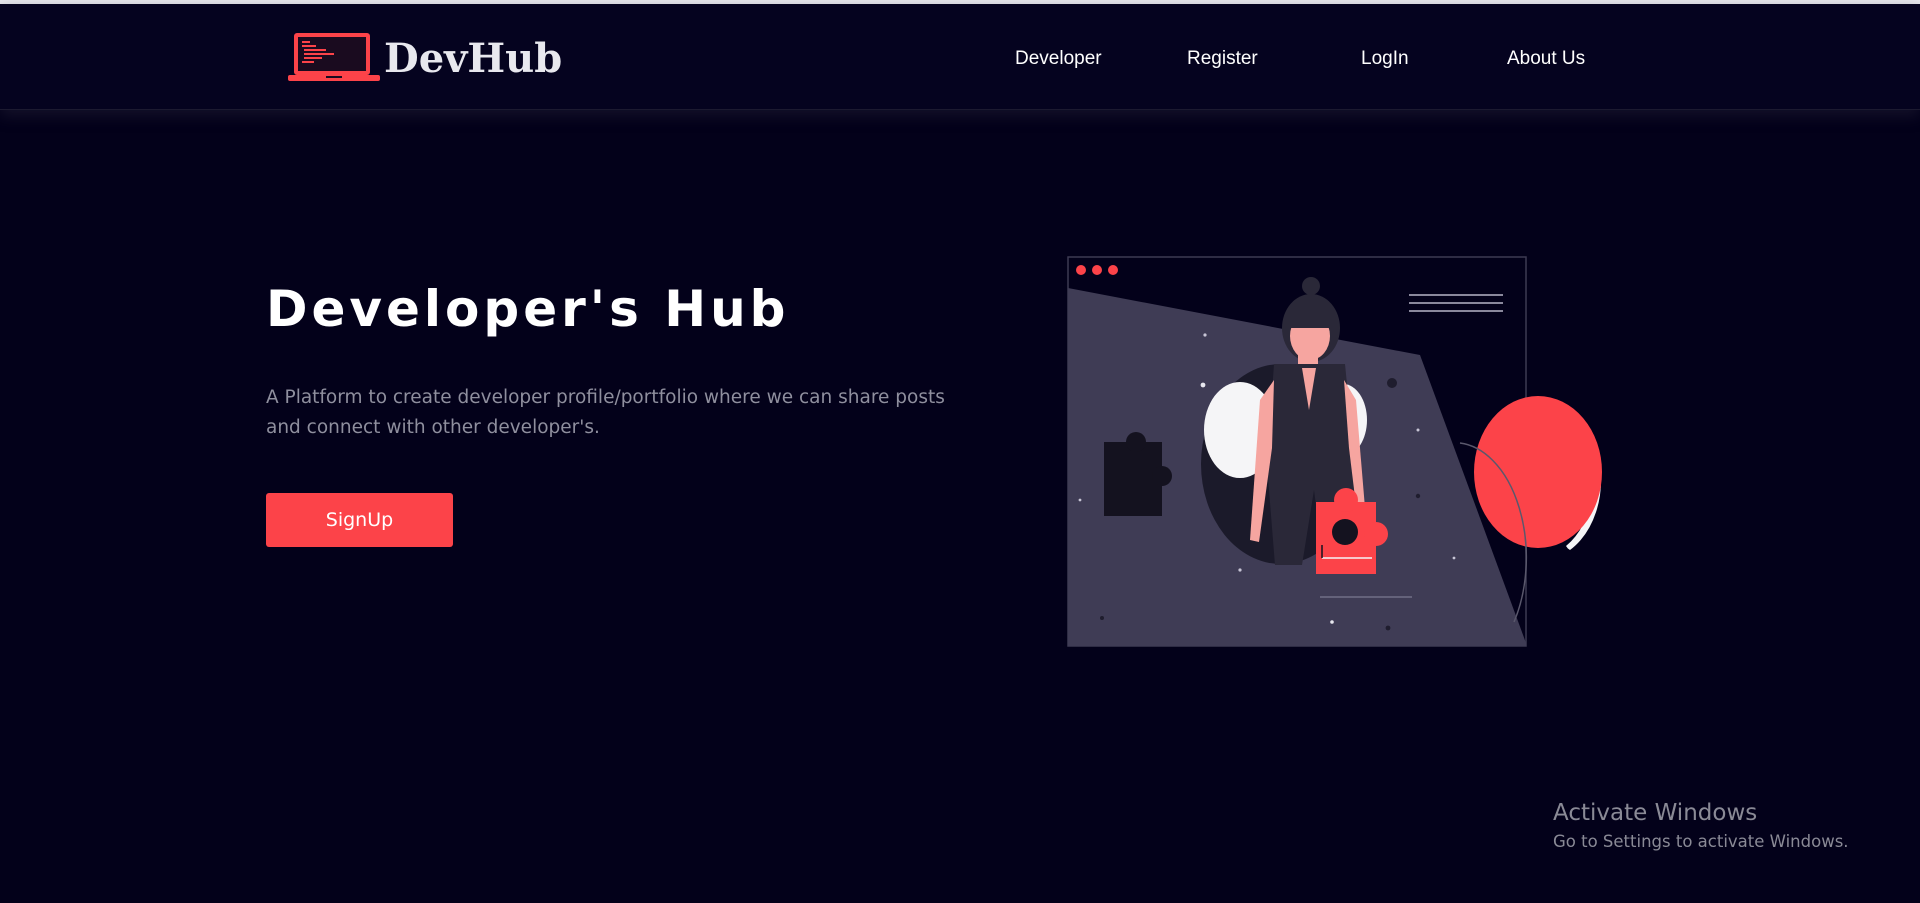  What do you see at coordinates (359, 520) in the screenshot?
I see `signup-button: SignUp` at bounding box center [359, 520].